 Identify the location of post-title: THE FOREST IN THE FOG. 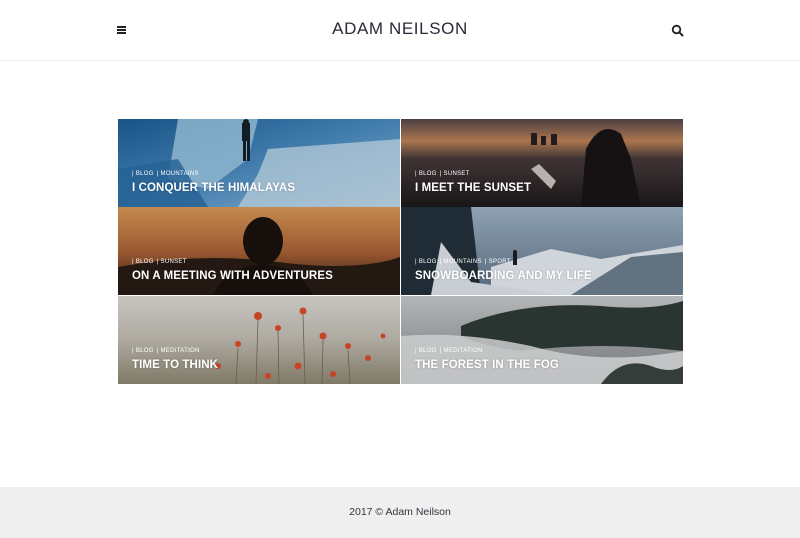
(487, 365).